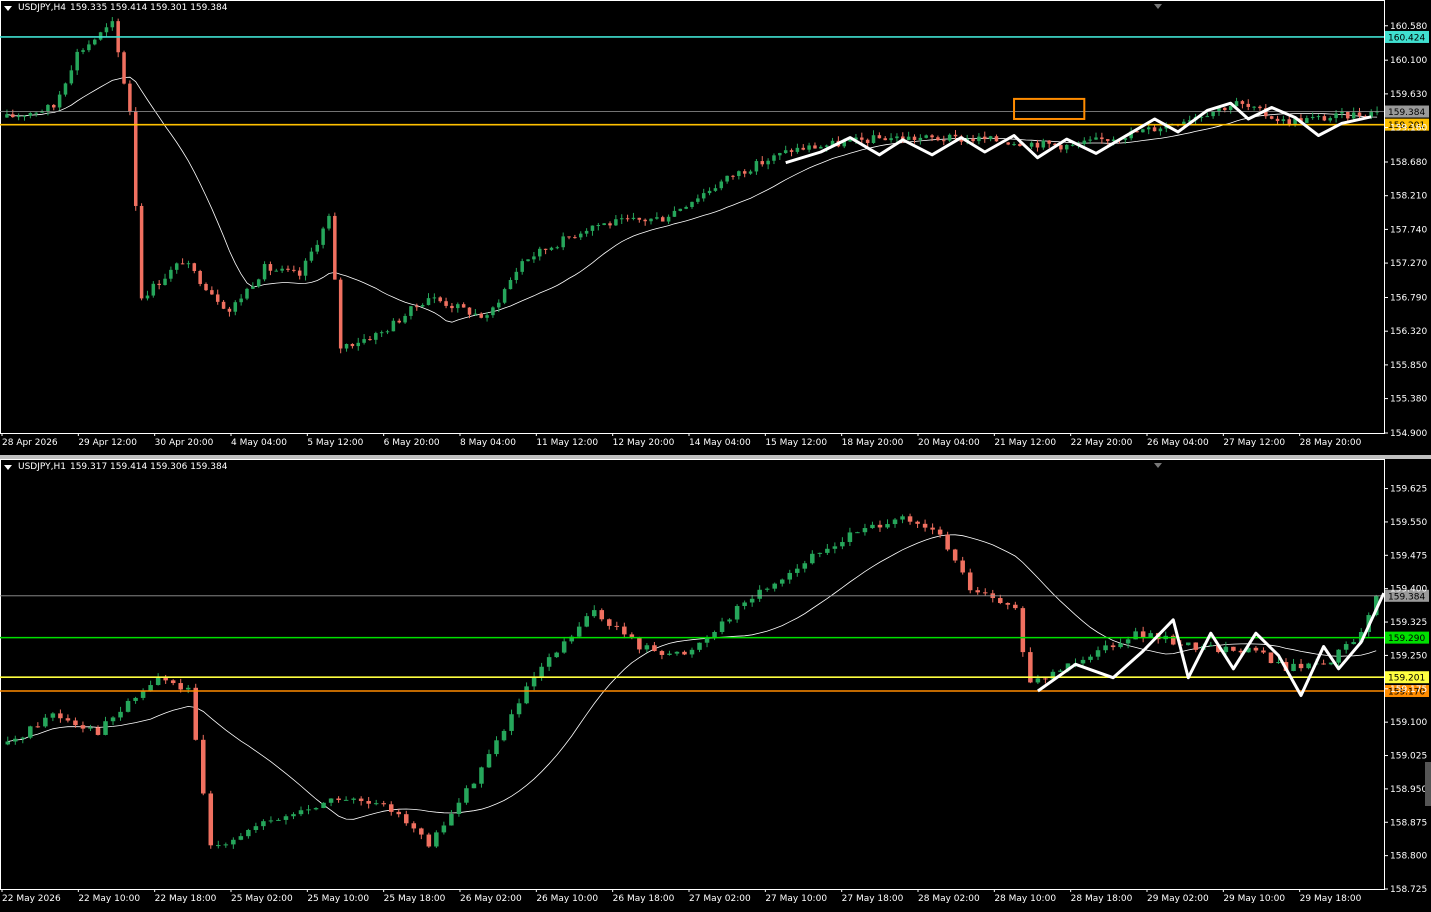  What do you see at coordinates (949, 899) in the screenshot?
I see `x-tick-label: 28 May 02:00` at bounding box center [949, 899].